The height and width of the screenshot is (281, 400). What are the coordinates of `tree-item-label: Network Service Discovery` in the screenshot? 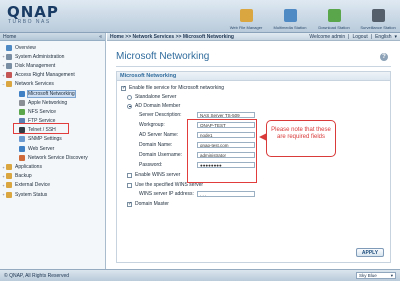 It's located at (58, 157).